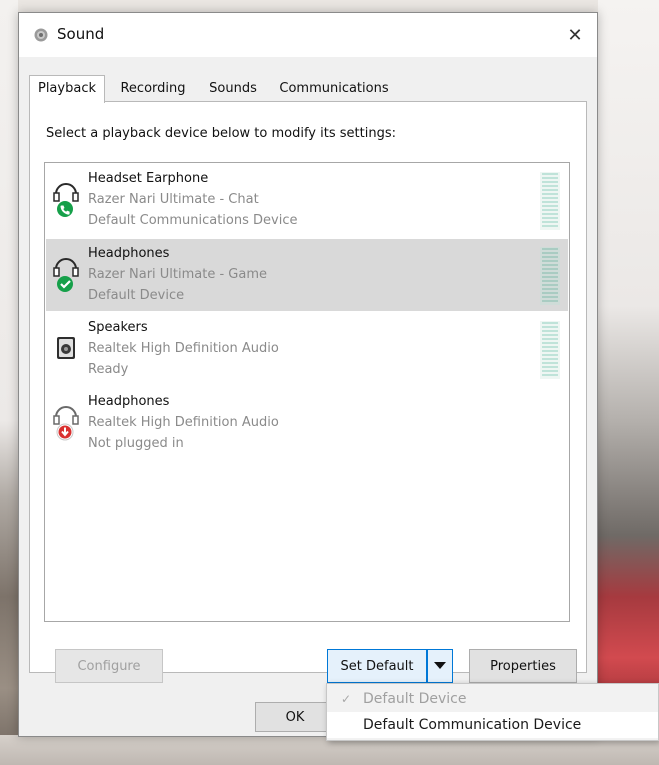  Describe the element at coordinates (66, 347) in the screenshot. I see `speaker-device-icon` at that location.